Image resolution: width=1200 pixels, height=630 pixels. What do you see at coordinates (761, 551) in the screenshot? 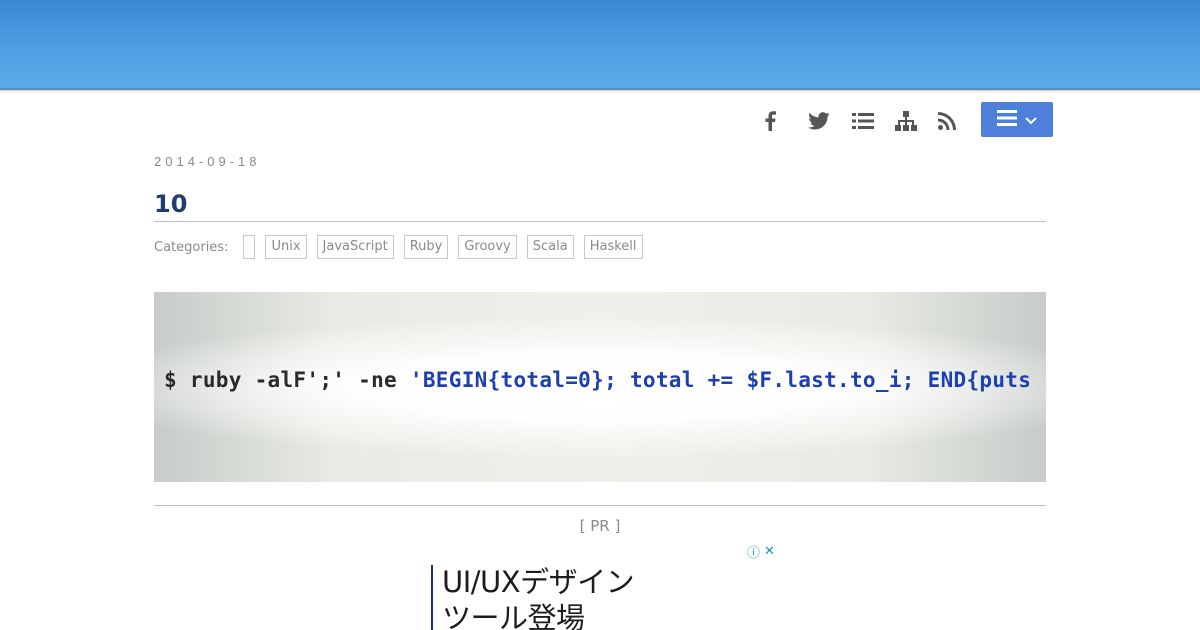
I see `ad-controls: ⓘ ✕` at bounding box center [761, 551].